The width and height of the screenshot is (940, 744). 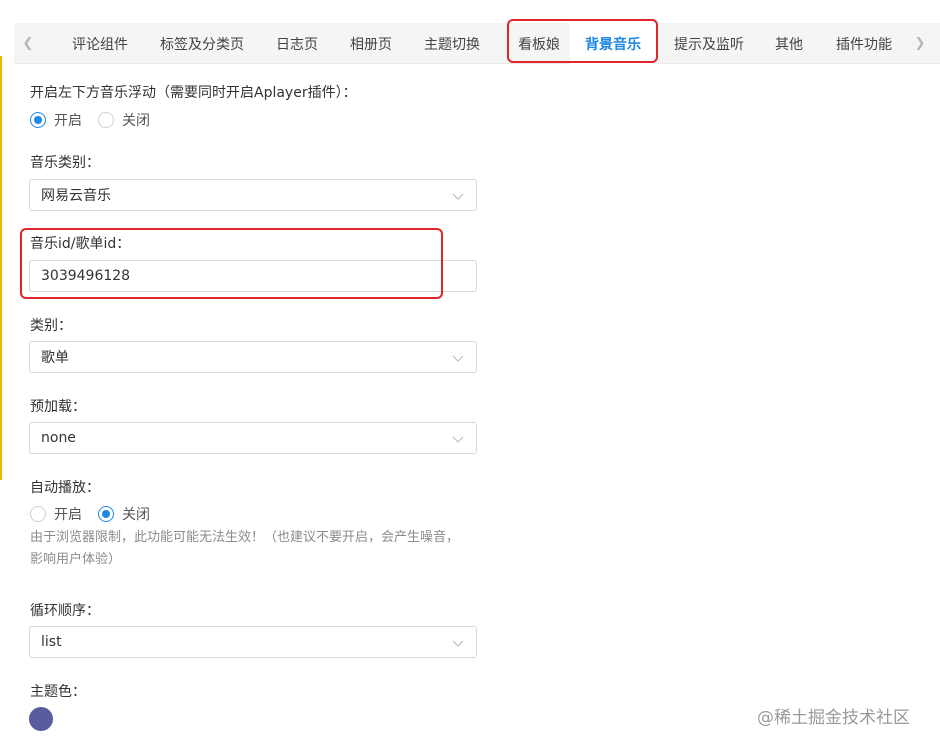 What do you see at coordinates (253, 642) in the screenshot?
I see `loop-order-select: list` at bounding box center [253, 642].